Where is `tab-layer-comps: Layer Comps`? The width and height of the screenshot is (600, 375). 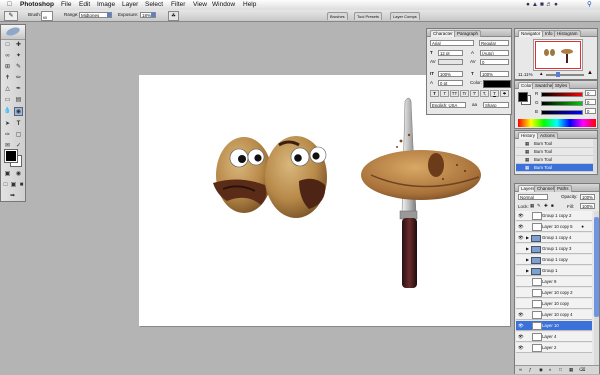 tab-layer-comps: Layer Comps is located at coordinates (405, 16).